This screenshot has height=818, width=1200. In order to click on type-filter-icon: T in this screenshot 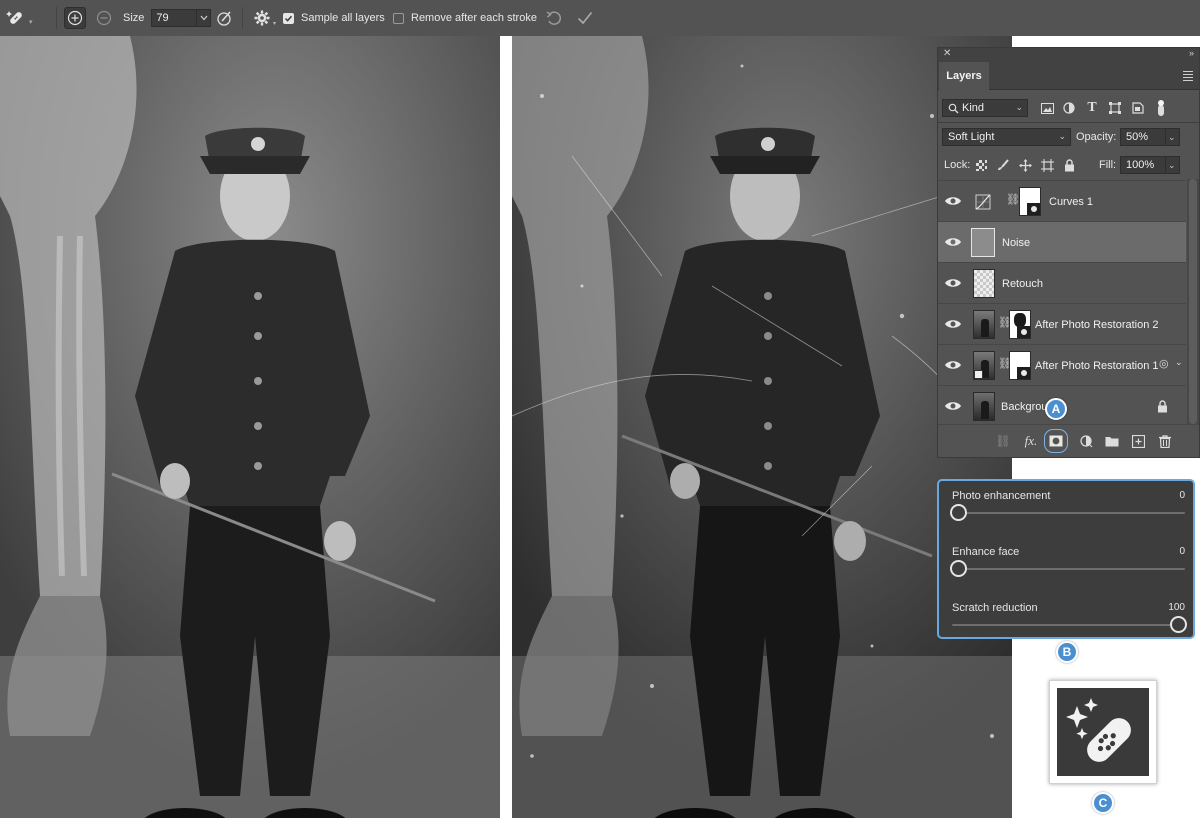, I will do `click(1092, 108)`.